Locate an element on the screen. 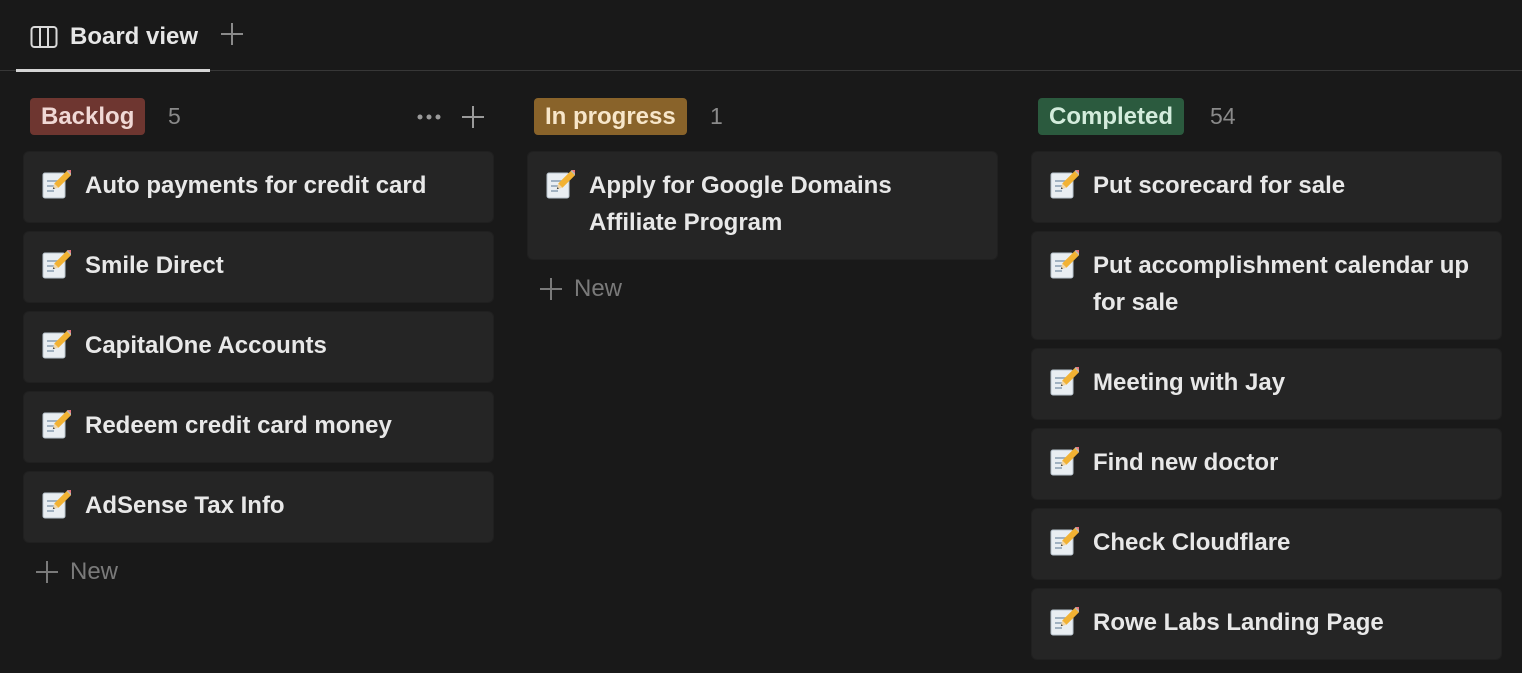  card-title: Auto payments for credit card is located at coordinates (256, 185).